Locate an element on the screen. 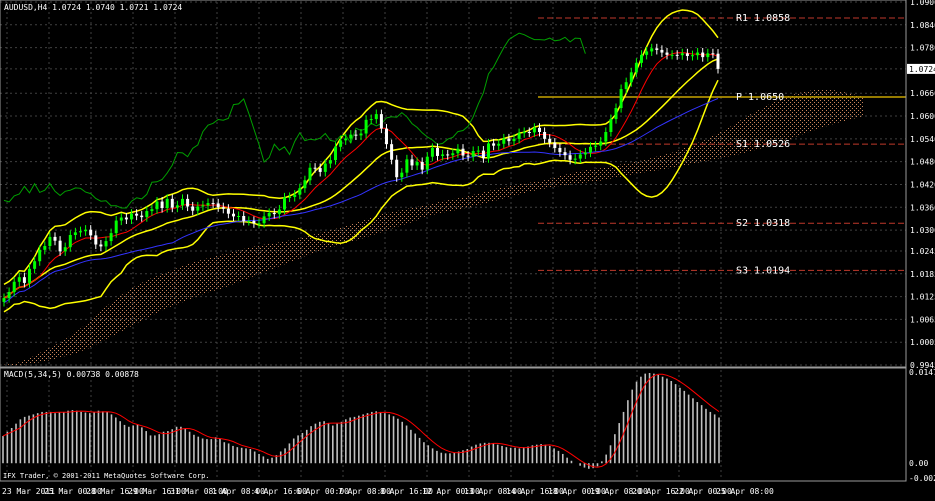 This screenshot has height=501, width=935. price-tick-label: 1.0480 is located at coordinates (922, 162).